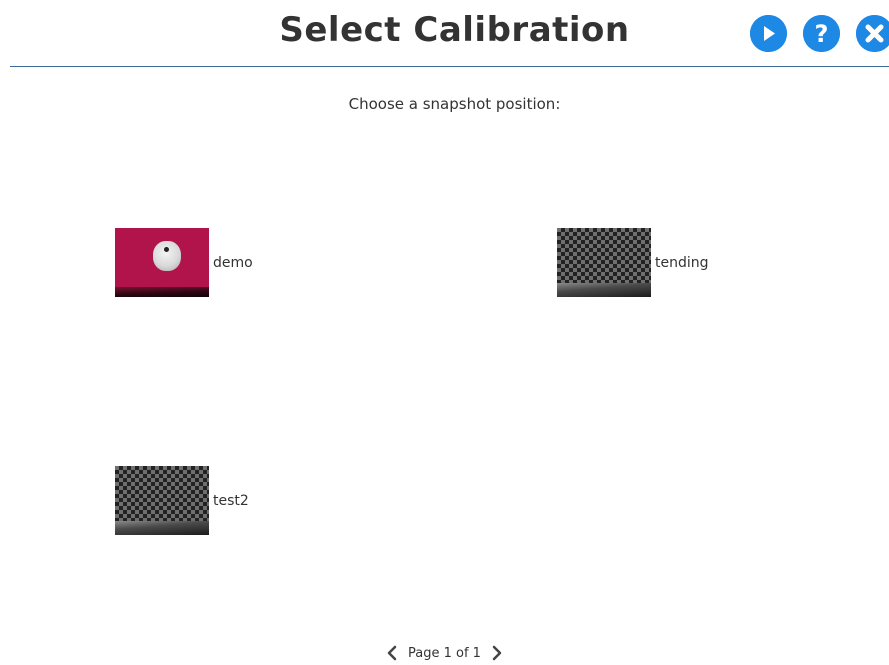 The width and height of the screenshot is (889, 665). I want to click on snapshot-item-demo: demo, so click(184, 262).